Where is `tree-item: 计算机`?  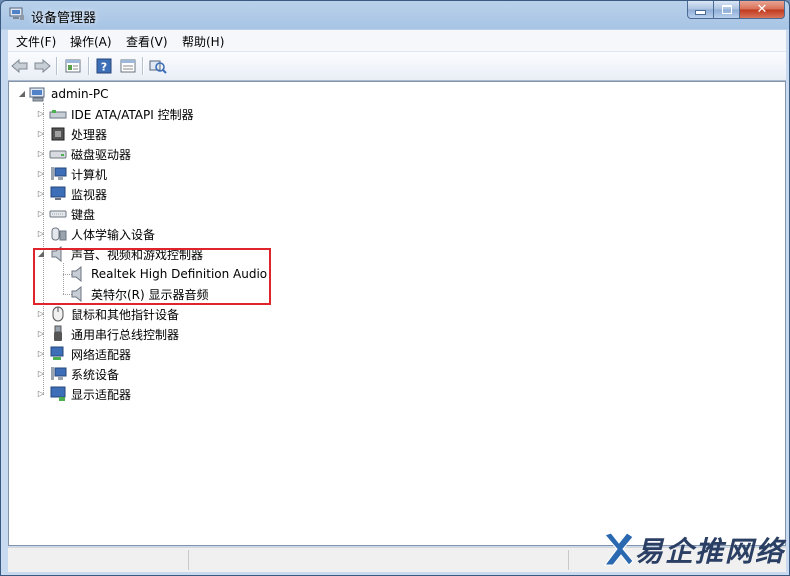 tree-item: 计算机 is located at coordinates (78, 174).